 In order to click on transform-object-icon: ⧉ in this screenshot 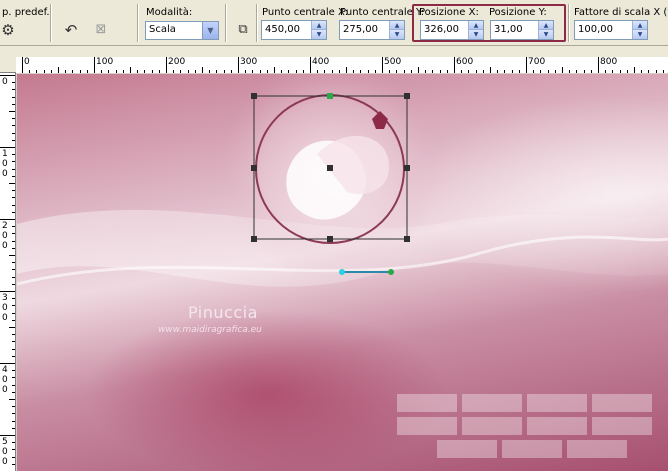, I will do `click(243, 30)`.